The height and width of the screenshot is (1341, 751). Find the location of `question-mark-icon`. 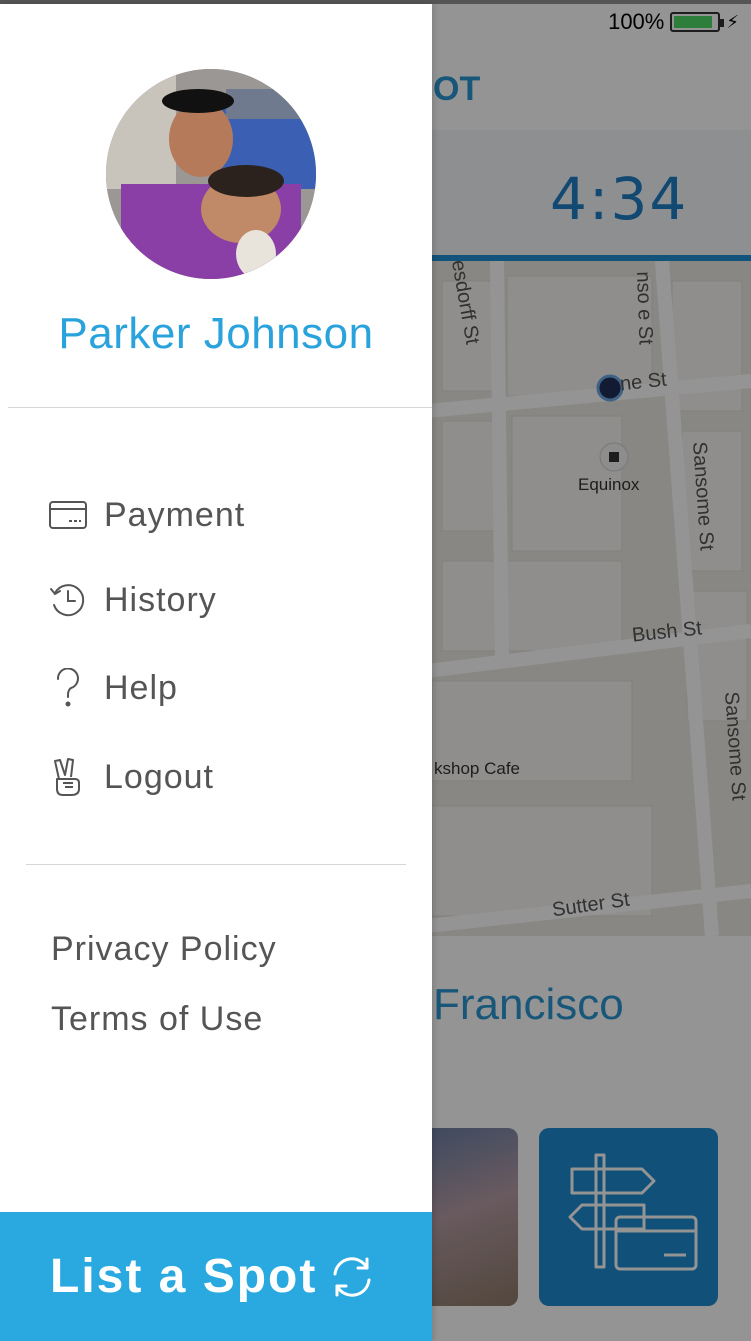

question-mark-icon is located at coordinates (68, 688).